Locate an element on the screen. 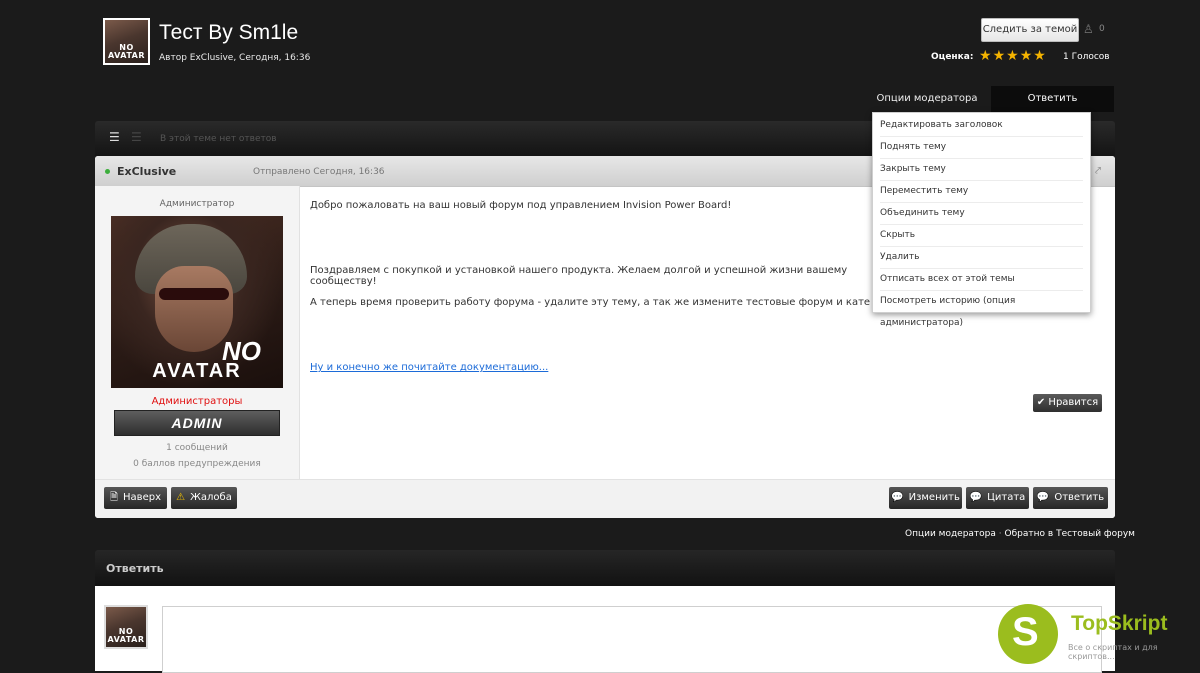  avatar-word-text: AVATAR is located at coordinates (197, 371).